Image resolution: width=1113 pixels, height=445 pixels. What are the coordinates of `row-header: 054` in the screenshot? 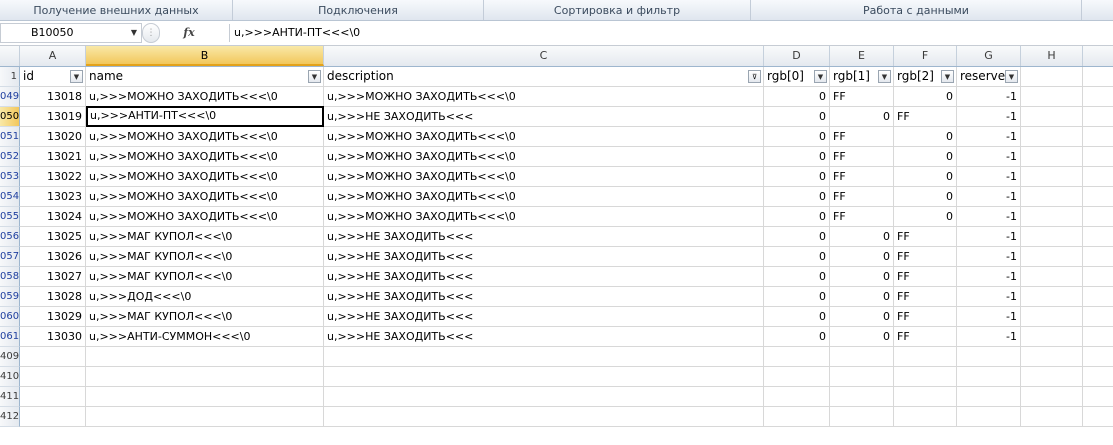 It's located at (10, 197).